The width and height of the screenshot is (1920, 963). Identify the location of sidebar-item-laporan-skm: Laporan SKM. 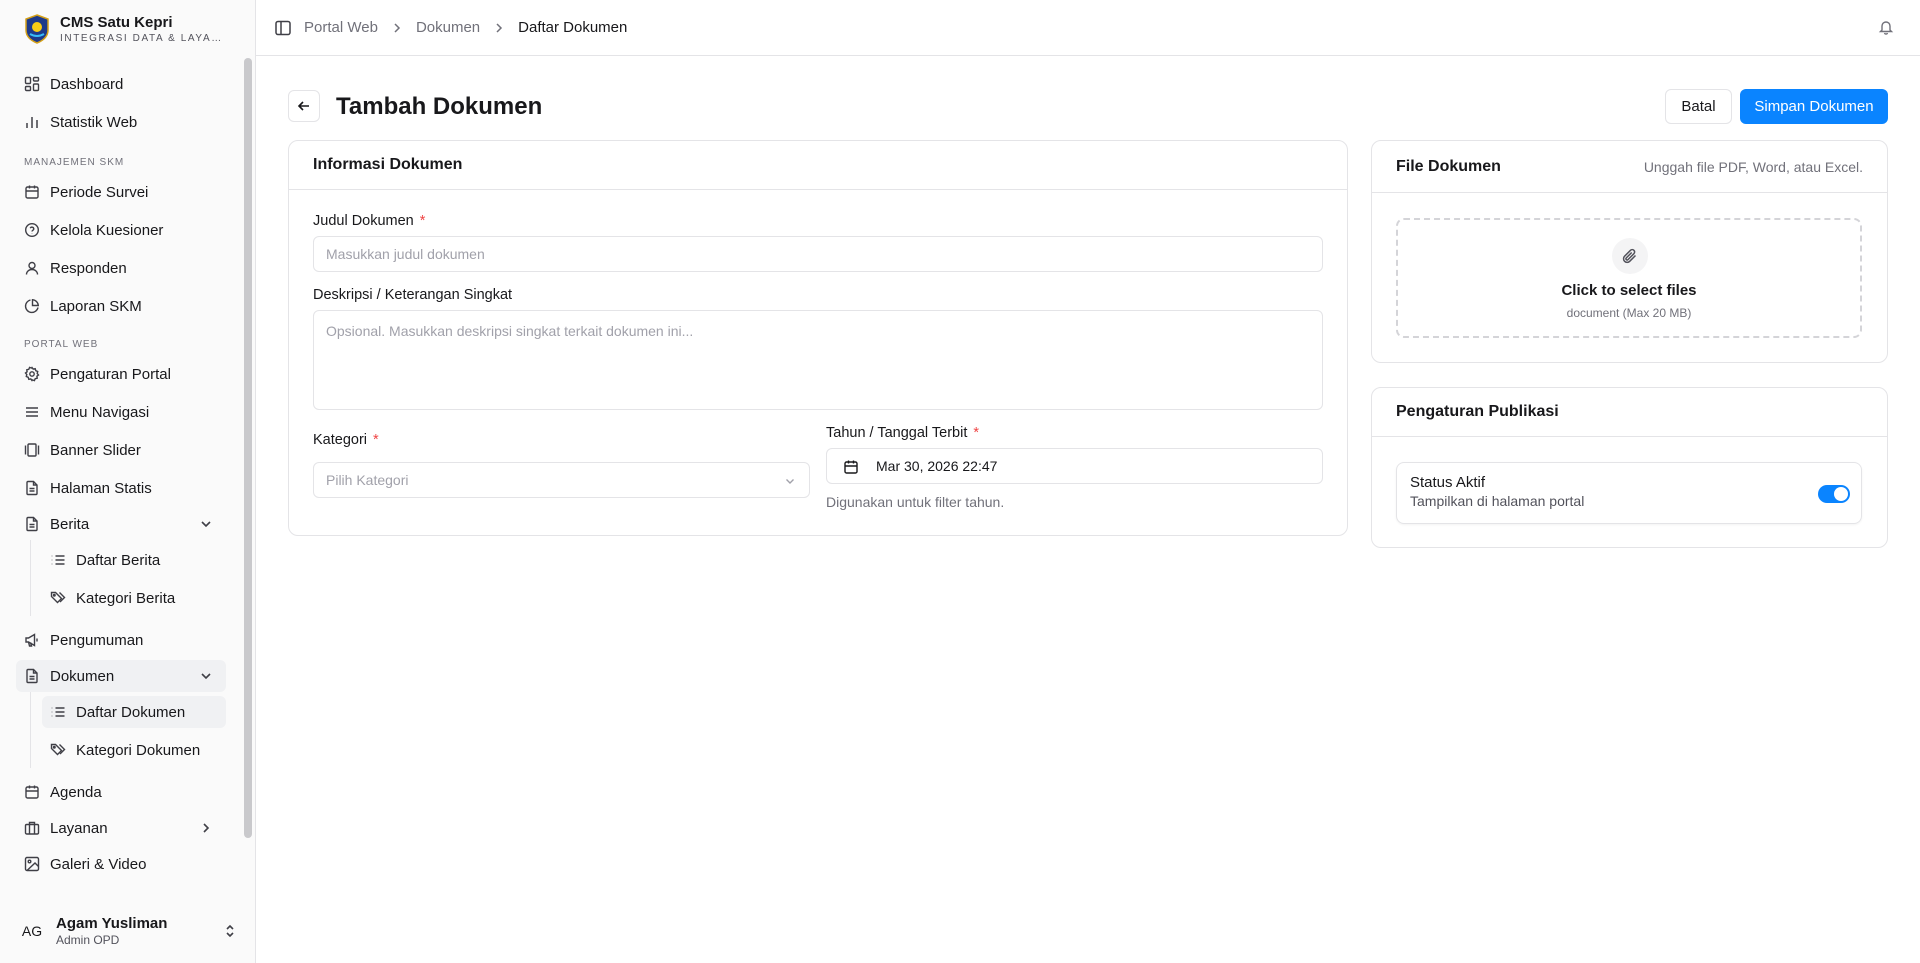
(121, 306).